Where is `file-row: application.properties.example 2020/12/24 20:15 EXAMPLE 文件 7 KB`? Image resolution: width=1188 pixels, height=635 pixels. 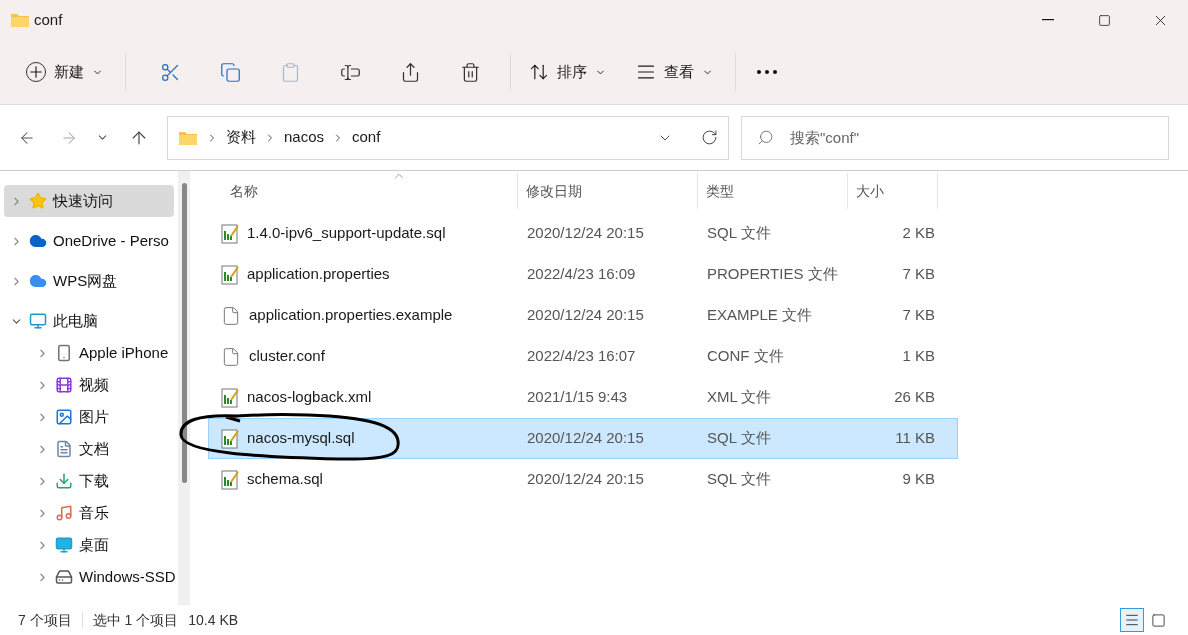
file-row: application.properties.example 2020/12/24 20:15 EXAMPLE 文件 7 KB is located at coordinates (583, 315).